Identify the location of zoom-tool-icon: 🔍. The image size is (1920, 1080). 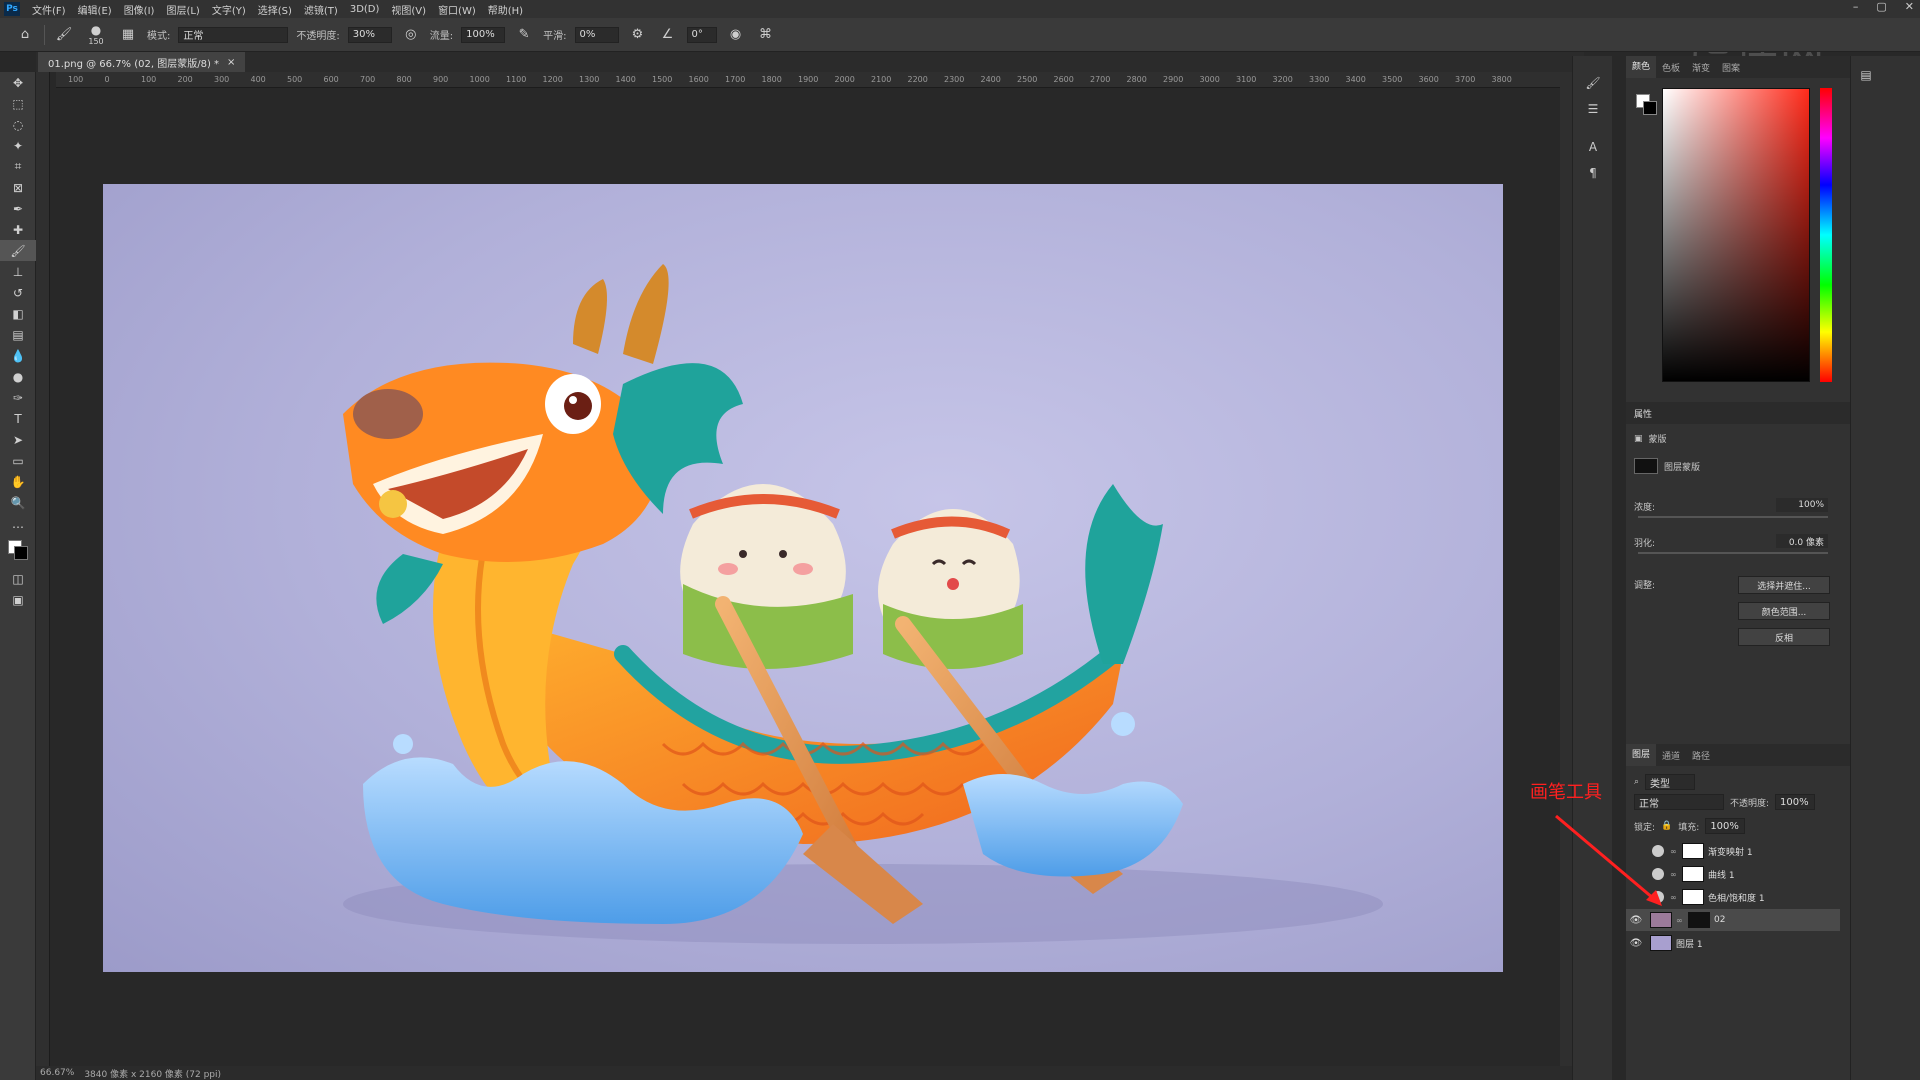
(18, 502).